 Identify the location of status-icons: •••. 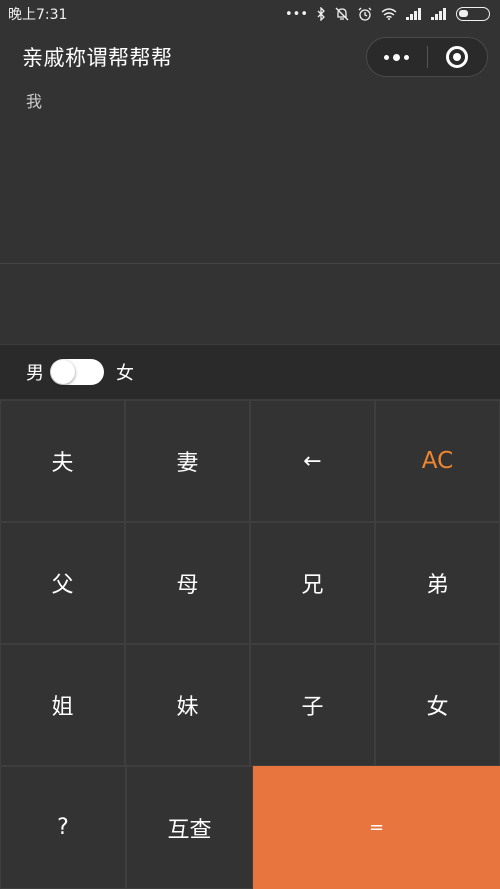
(387, 14).